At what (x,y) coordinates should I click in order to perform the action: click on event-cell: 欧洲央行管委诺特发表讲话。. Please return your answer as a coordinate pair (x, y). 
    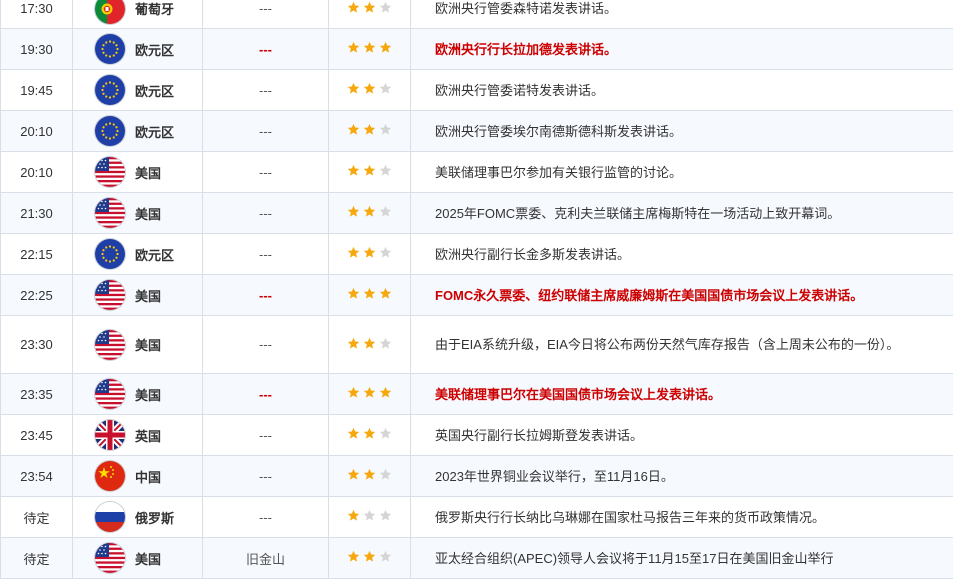
    Looking at the image, I should click on (682, 90).